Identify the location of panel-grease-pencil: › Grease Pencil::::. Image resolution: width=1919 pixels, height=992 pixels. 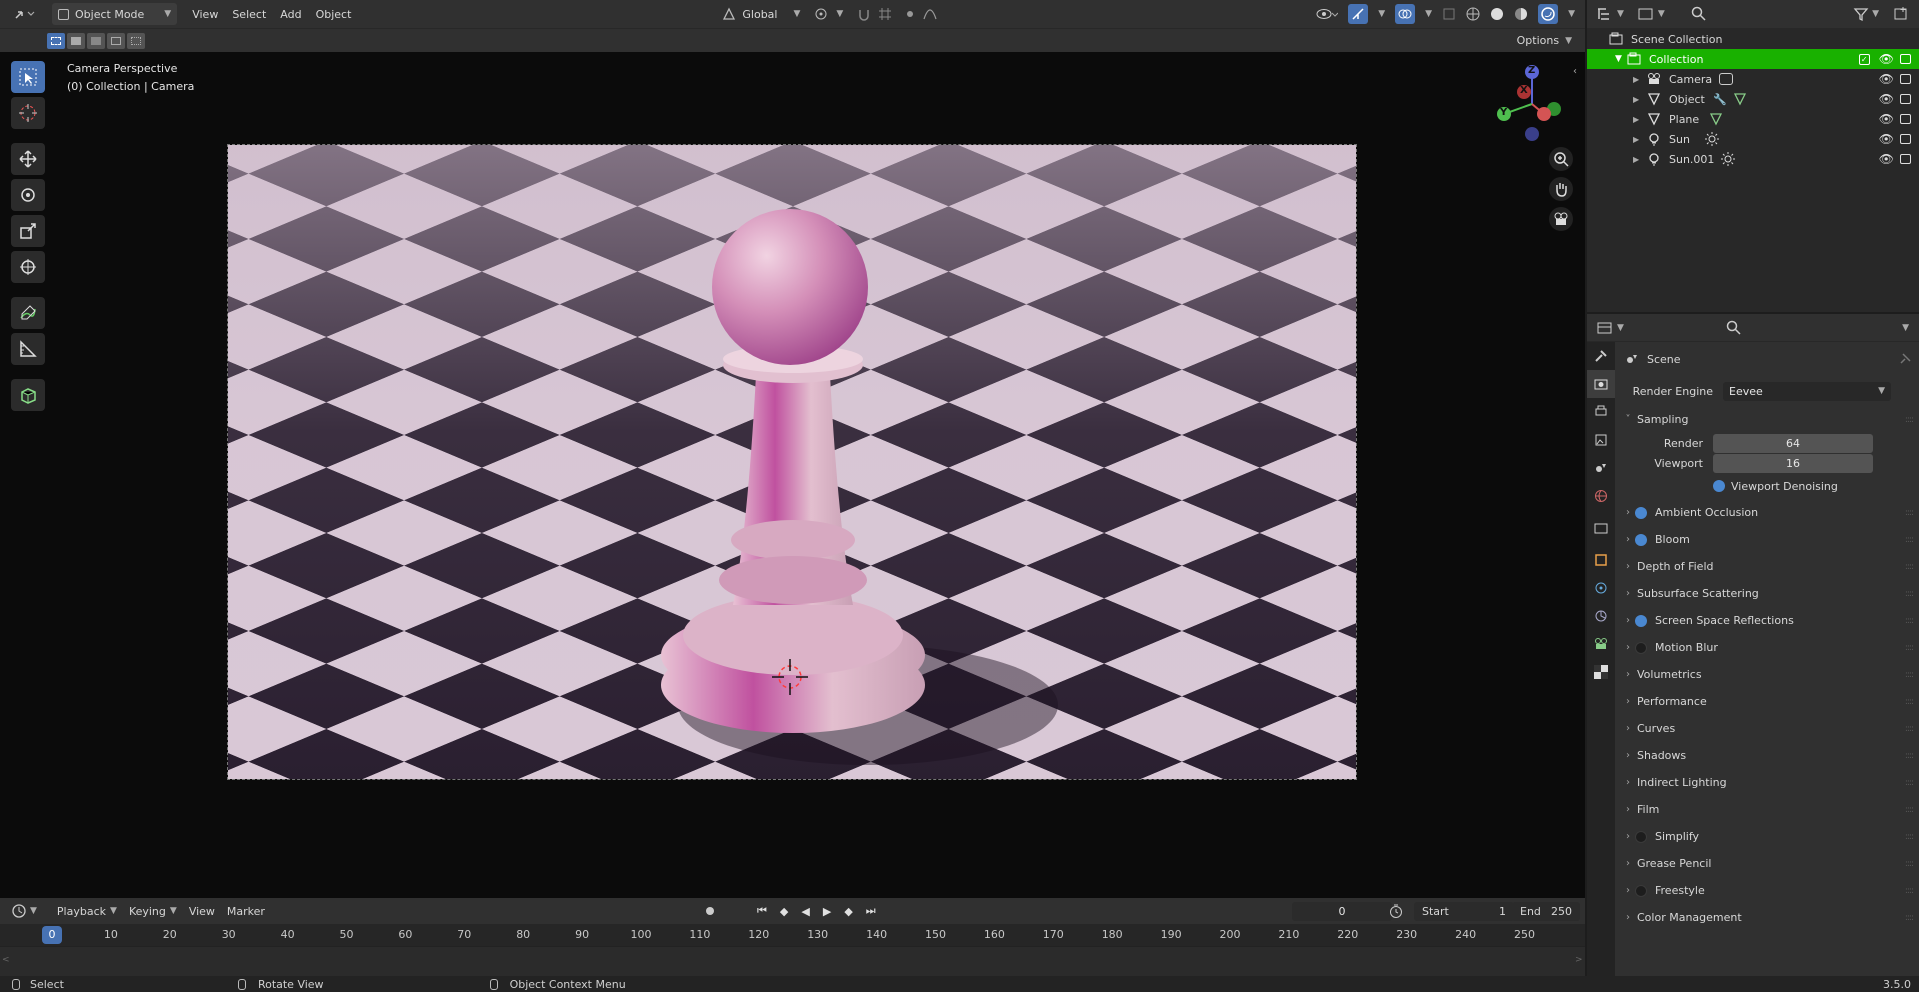
(1767, 863).